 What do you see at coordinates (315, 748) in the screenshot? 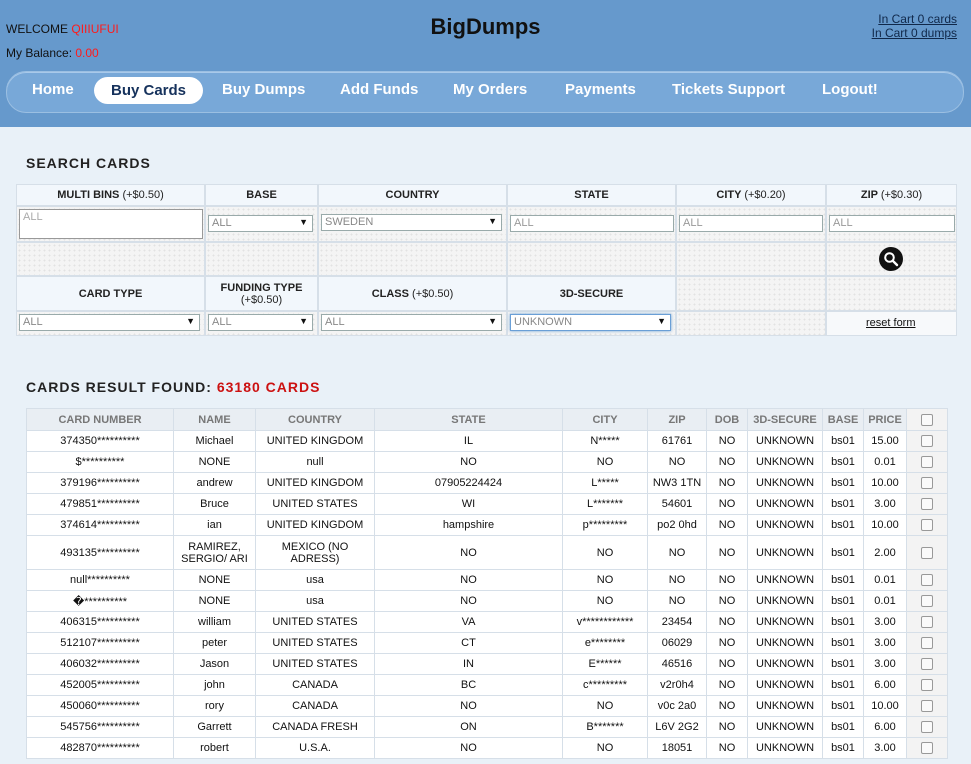
I see `cell-country: U.S.A.` at bounding box center [315, 748].